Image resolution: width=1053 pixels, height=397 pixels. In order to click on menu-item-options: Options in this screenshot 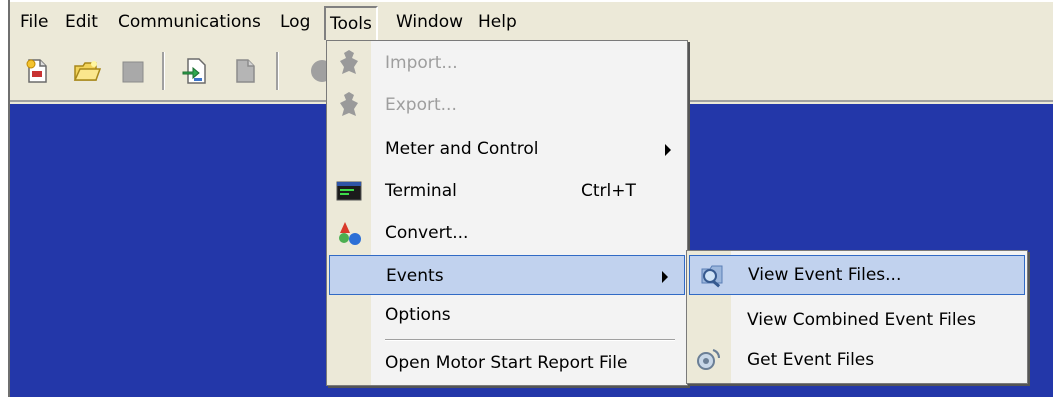, I will do `click(507, 315)`.